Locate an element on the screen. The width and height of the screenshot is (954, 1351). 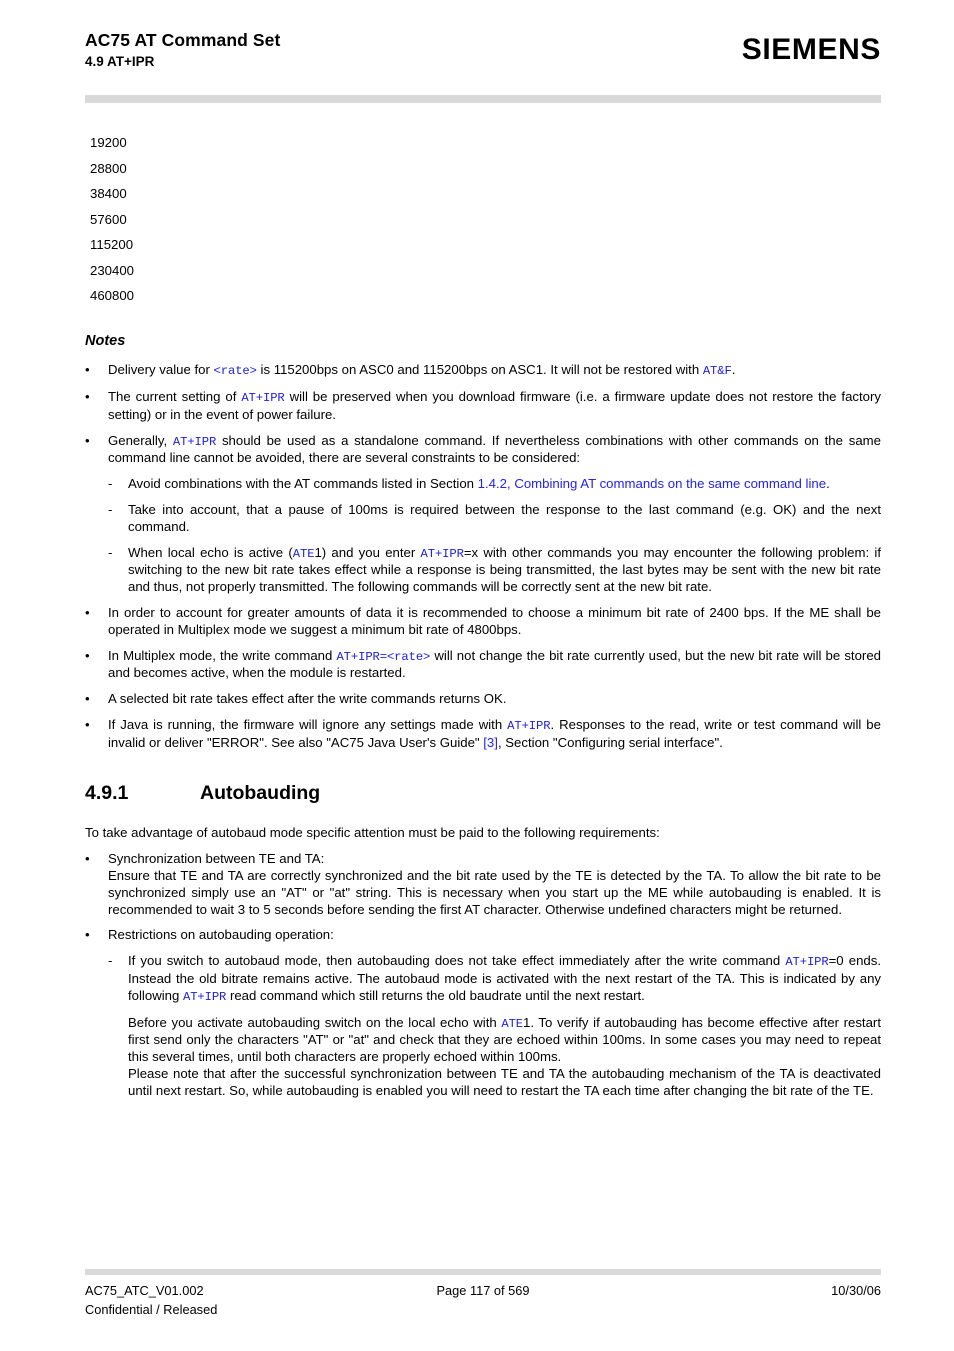
section-title: Autobauding is located at coordinates (260, 792).